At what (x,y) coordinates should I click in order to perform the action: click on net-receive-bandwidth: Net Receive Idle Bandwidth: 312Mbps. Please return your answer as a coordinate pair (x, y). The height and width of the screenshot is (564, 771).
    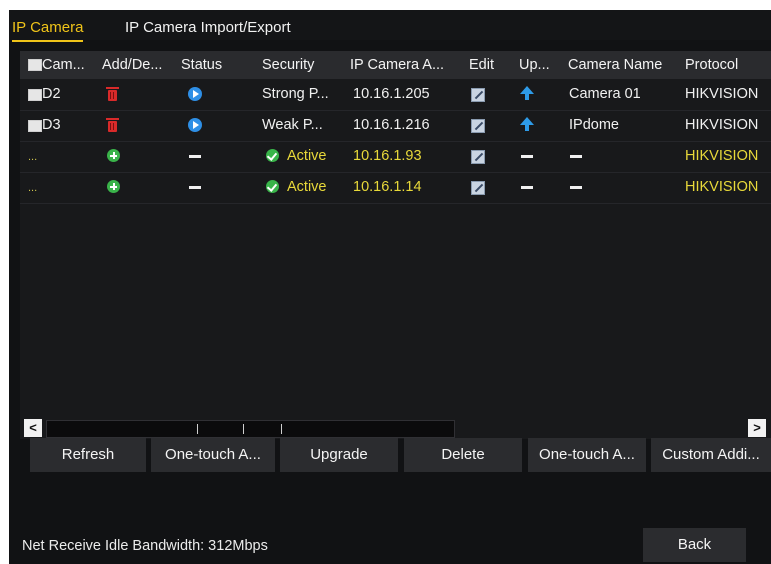
    Looking at the image, I should click on (145, 546).